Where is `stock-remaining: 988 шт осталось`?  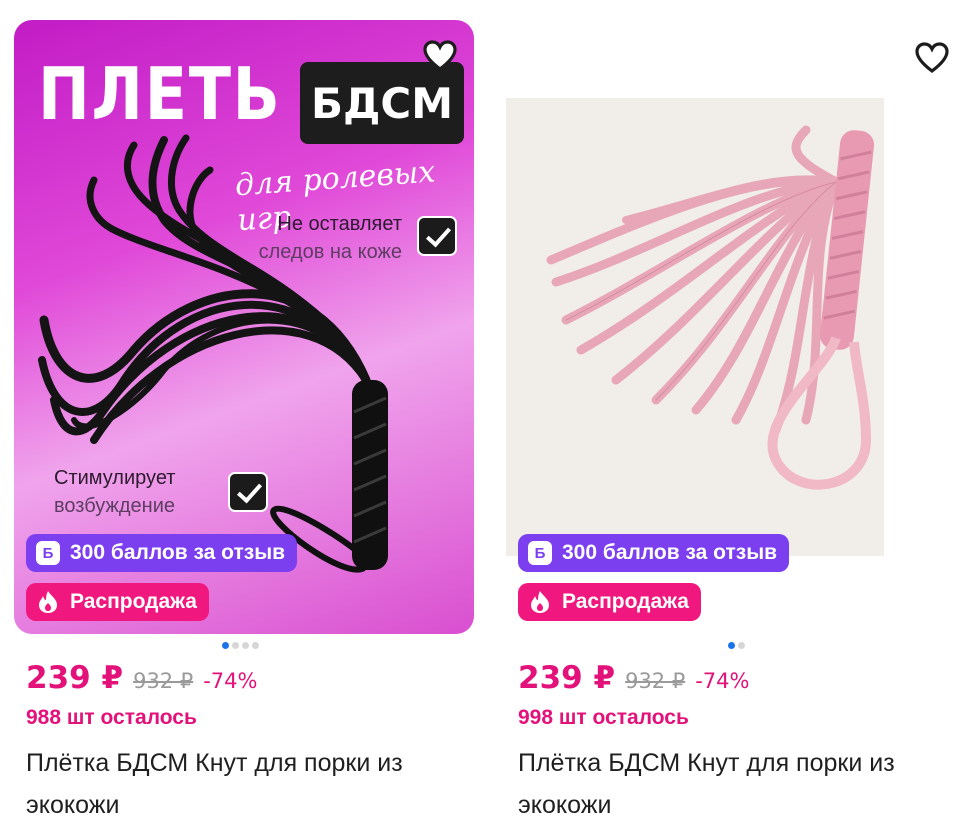 stock-remaining: 988 шт осталось is located at coordinates (111, 717).